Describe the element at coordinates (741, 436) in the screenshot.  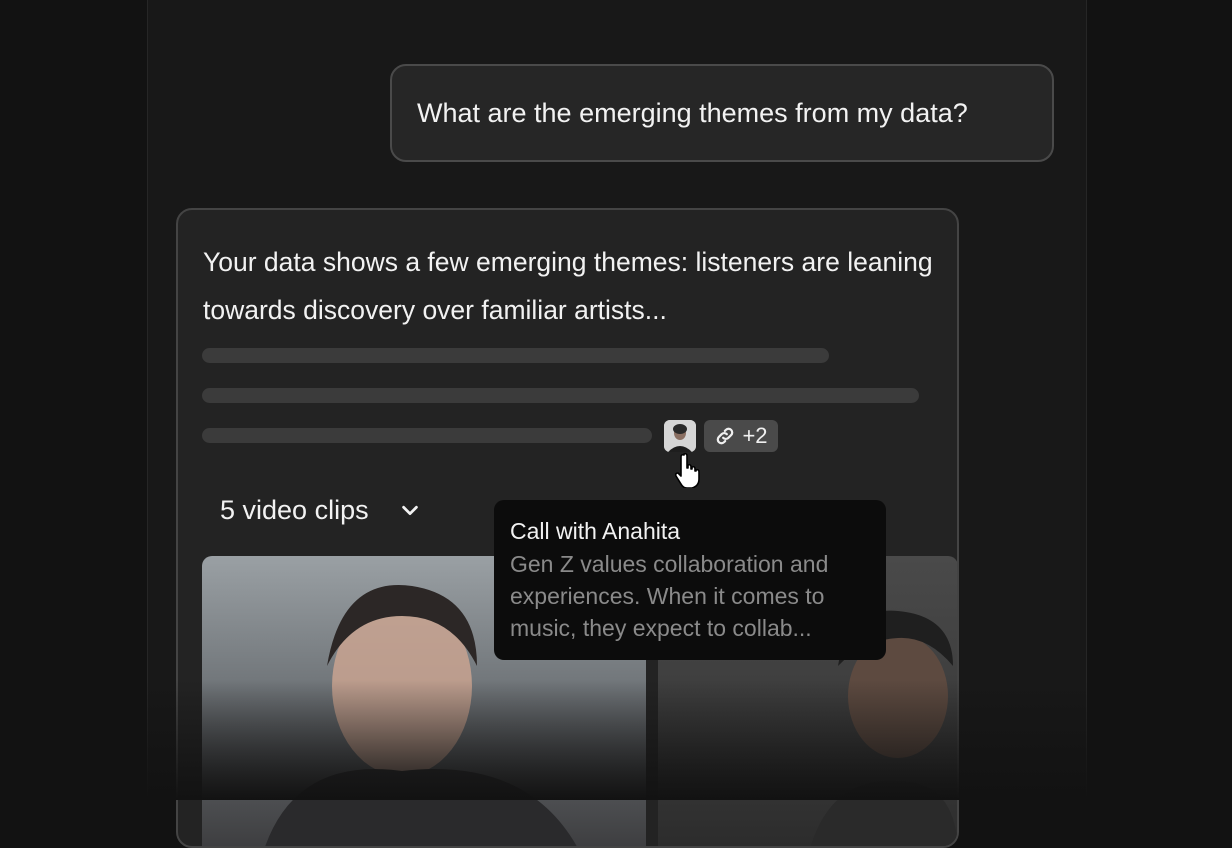
I see `citation-link-chip: +2` at that location.